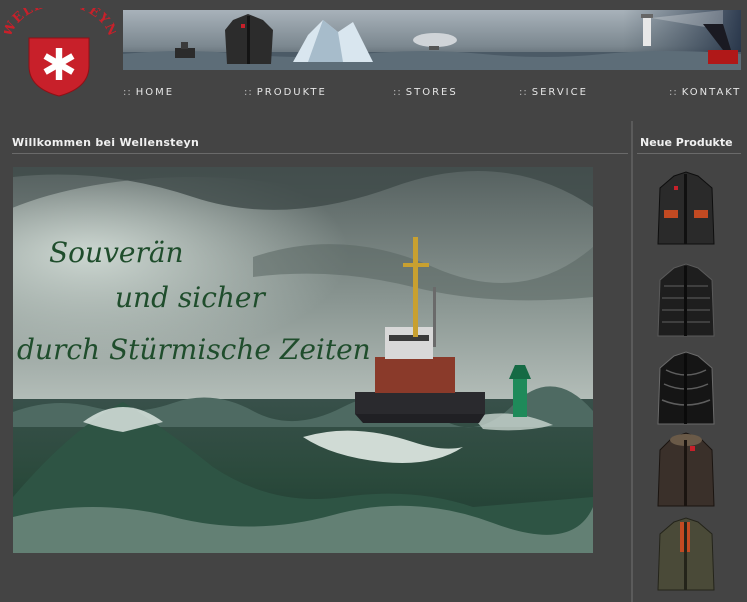 Image resolution: width=747 pixels, height=602 pixels. I want to click on header-banner, so click(432, 40).